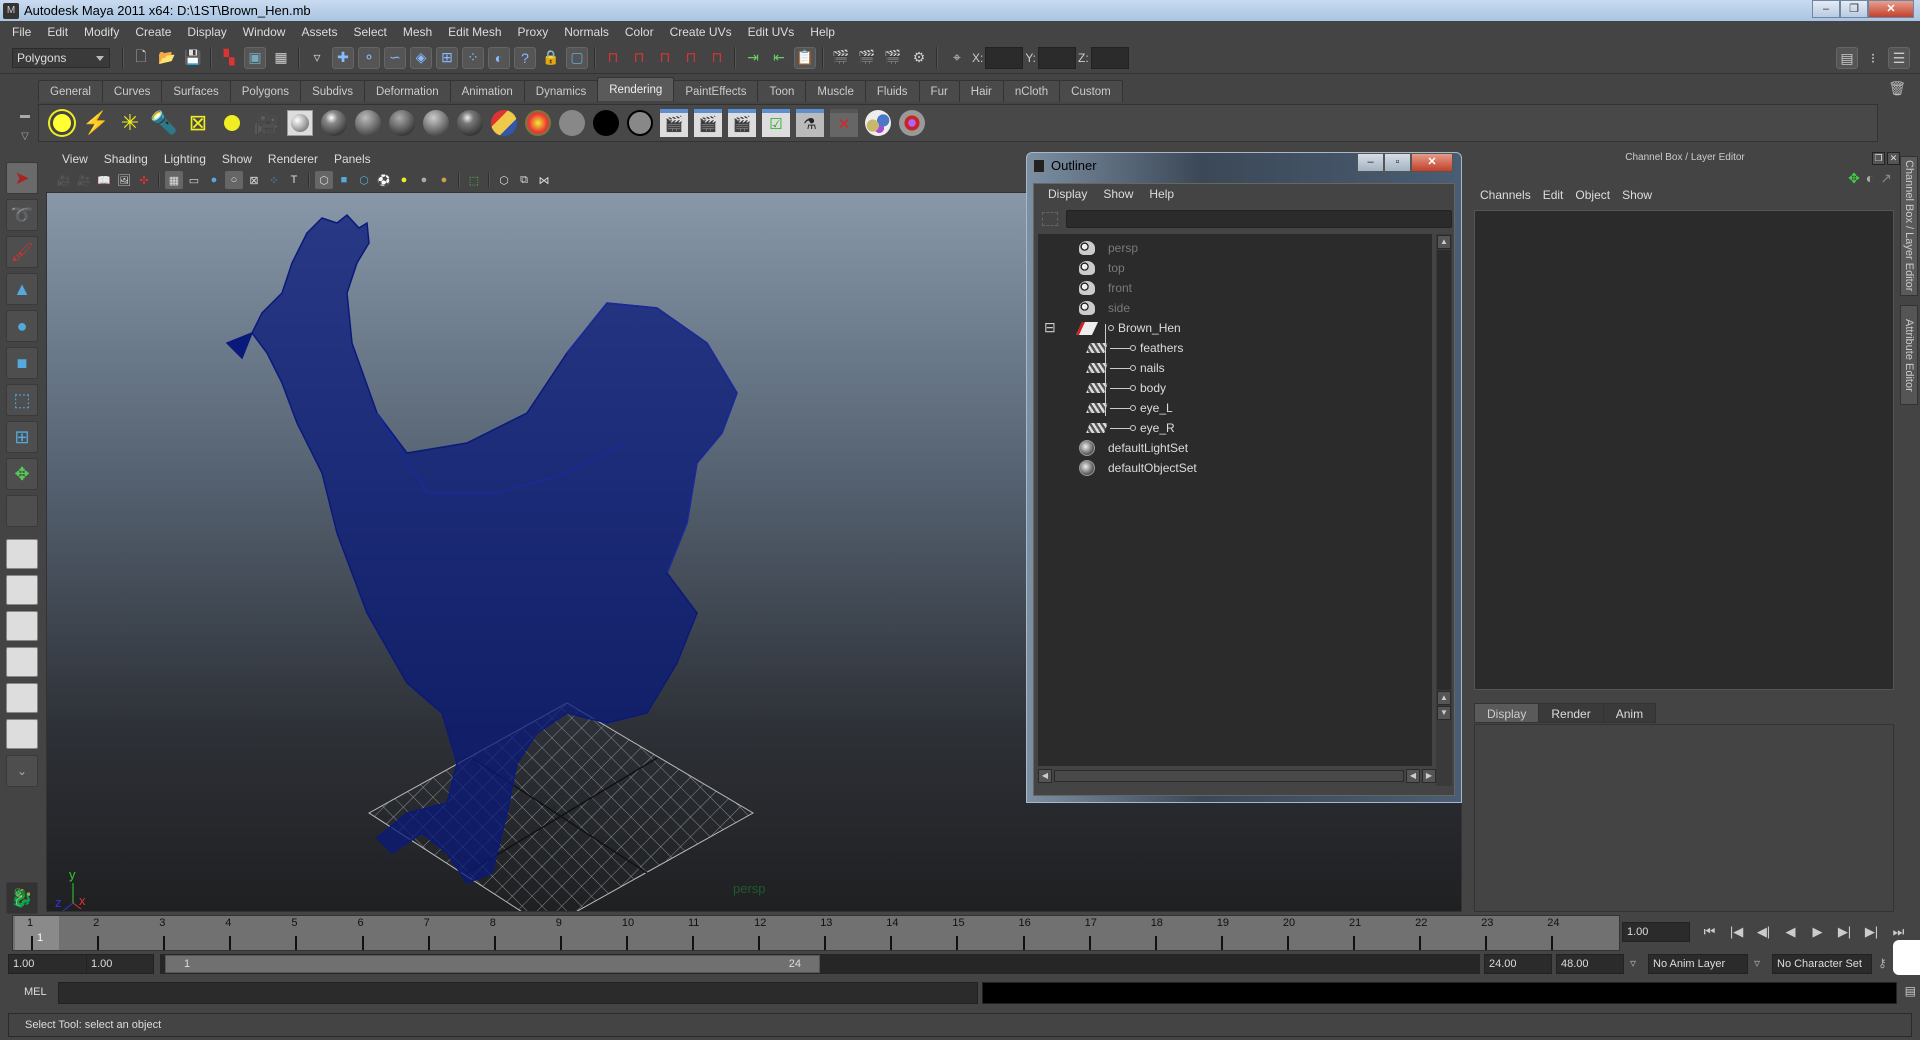 This screenshot has height=1040, width=1920. Describe the element at coordinates (1847, 58) in the screenshot. I see `attribute-editor-toggle-icon: ▤` at that location.